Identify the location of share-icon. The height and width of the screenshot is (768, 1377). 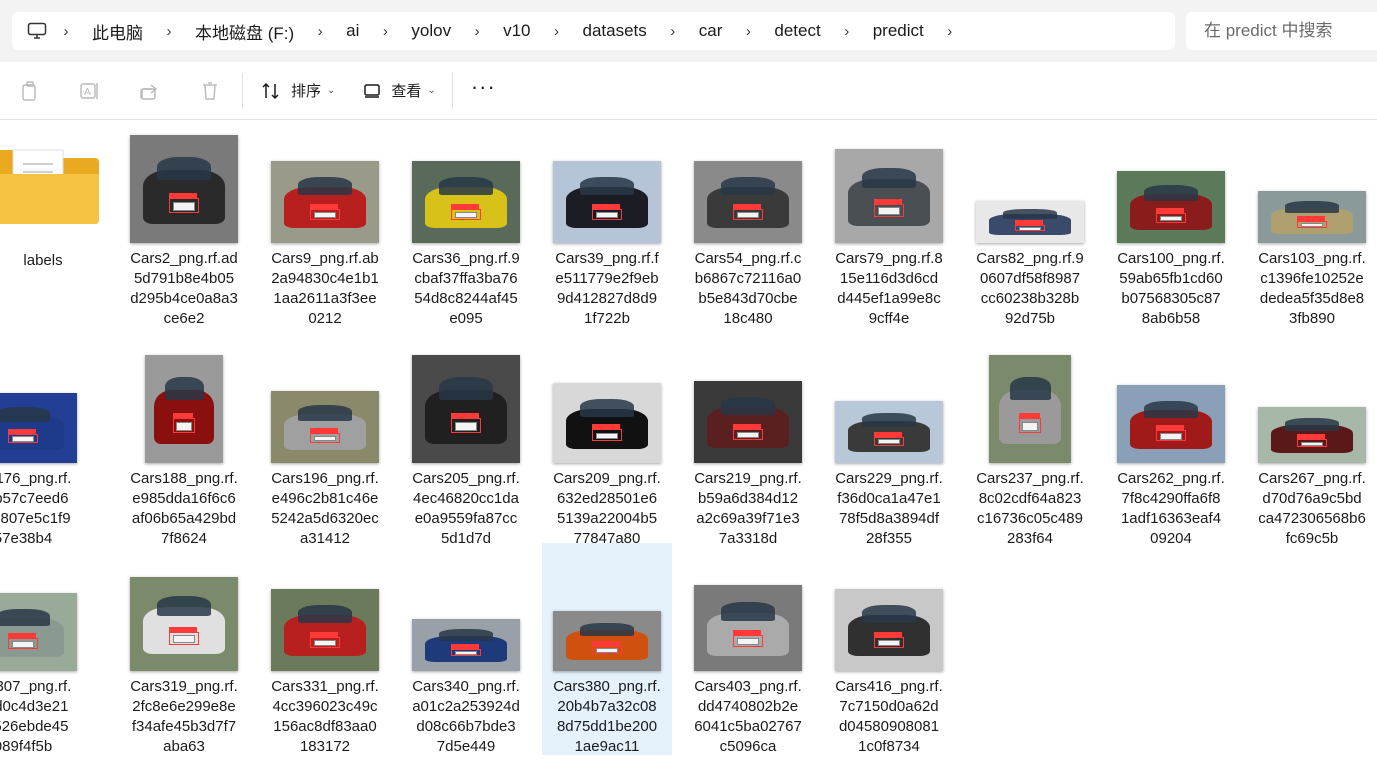
(150, 91).